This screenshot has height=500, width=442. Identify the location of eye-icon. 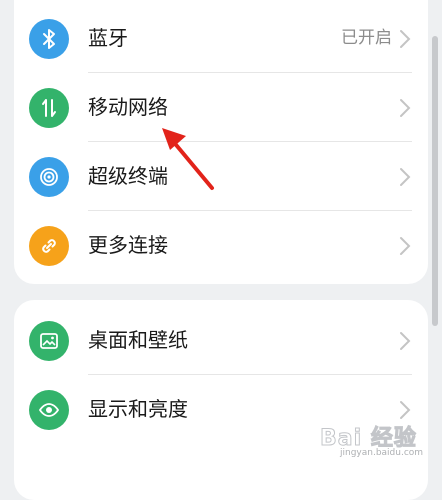
(49, 410).